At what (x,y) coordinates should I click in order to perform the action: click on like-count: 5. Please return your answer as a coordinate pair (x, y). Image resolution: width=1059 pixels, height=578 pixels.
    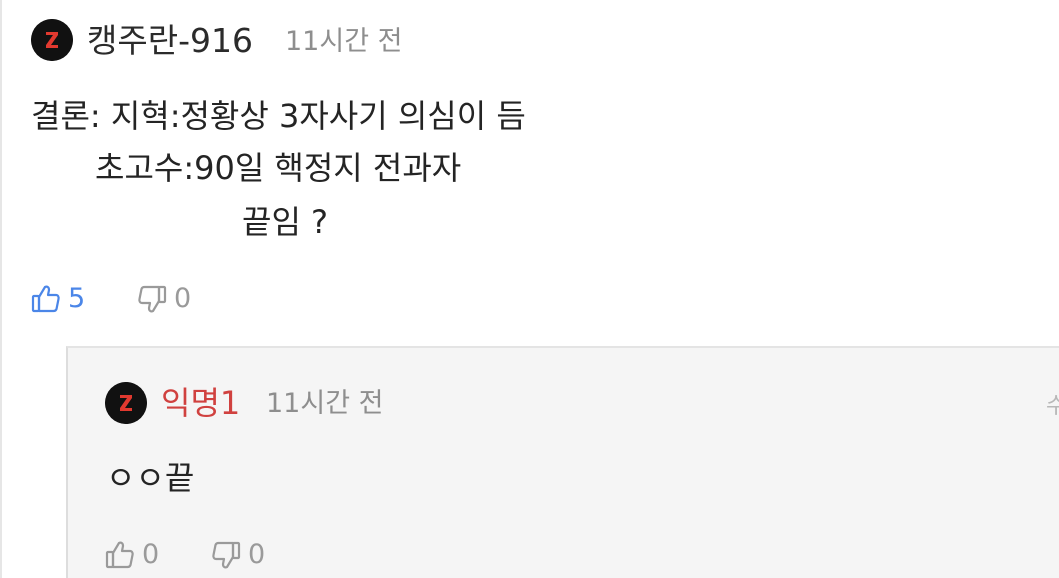
    Looking at the image, I should click on (77, 298).